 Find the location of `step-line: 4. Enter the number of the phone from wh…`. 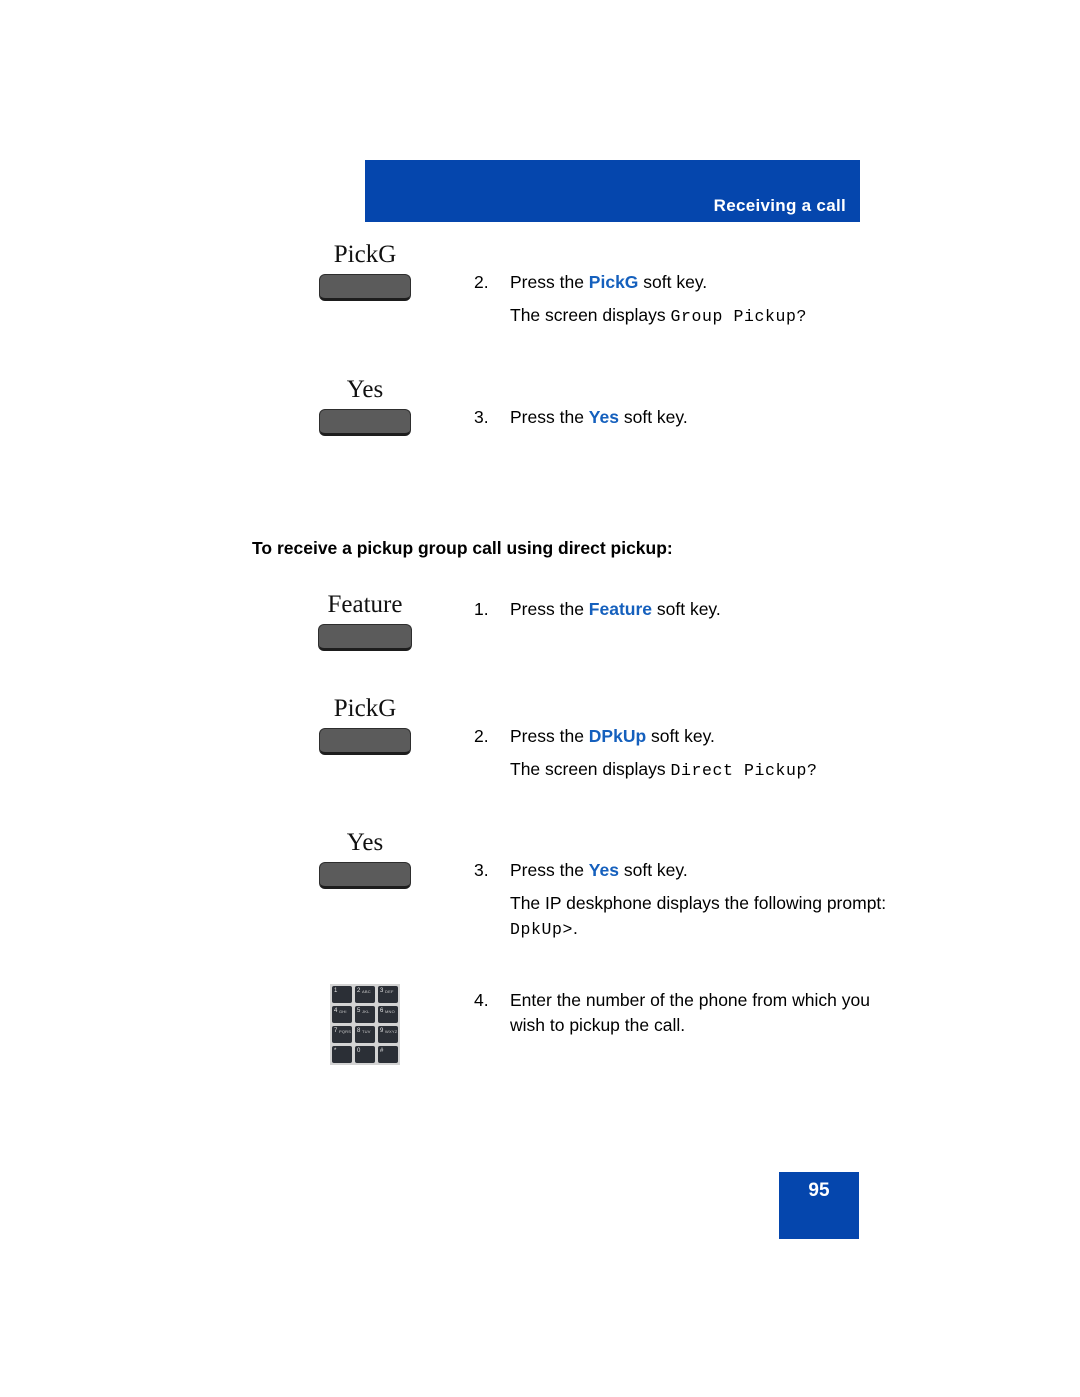

step-line: 4. Enter the number of the phone from wh… is located at coordinates (684, 1013).